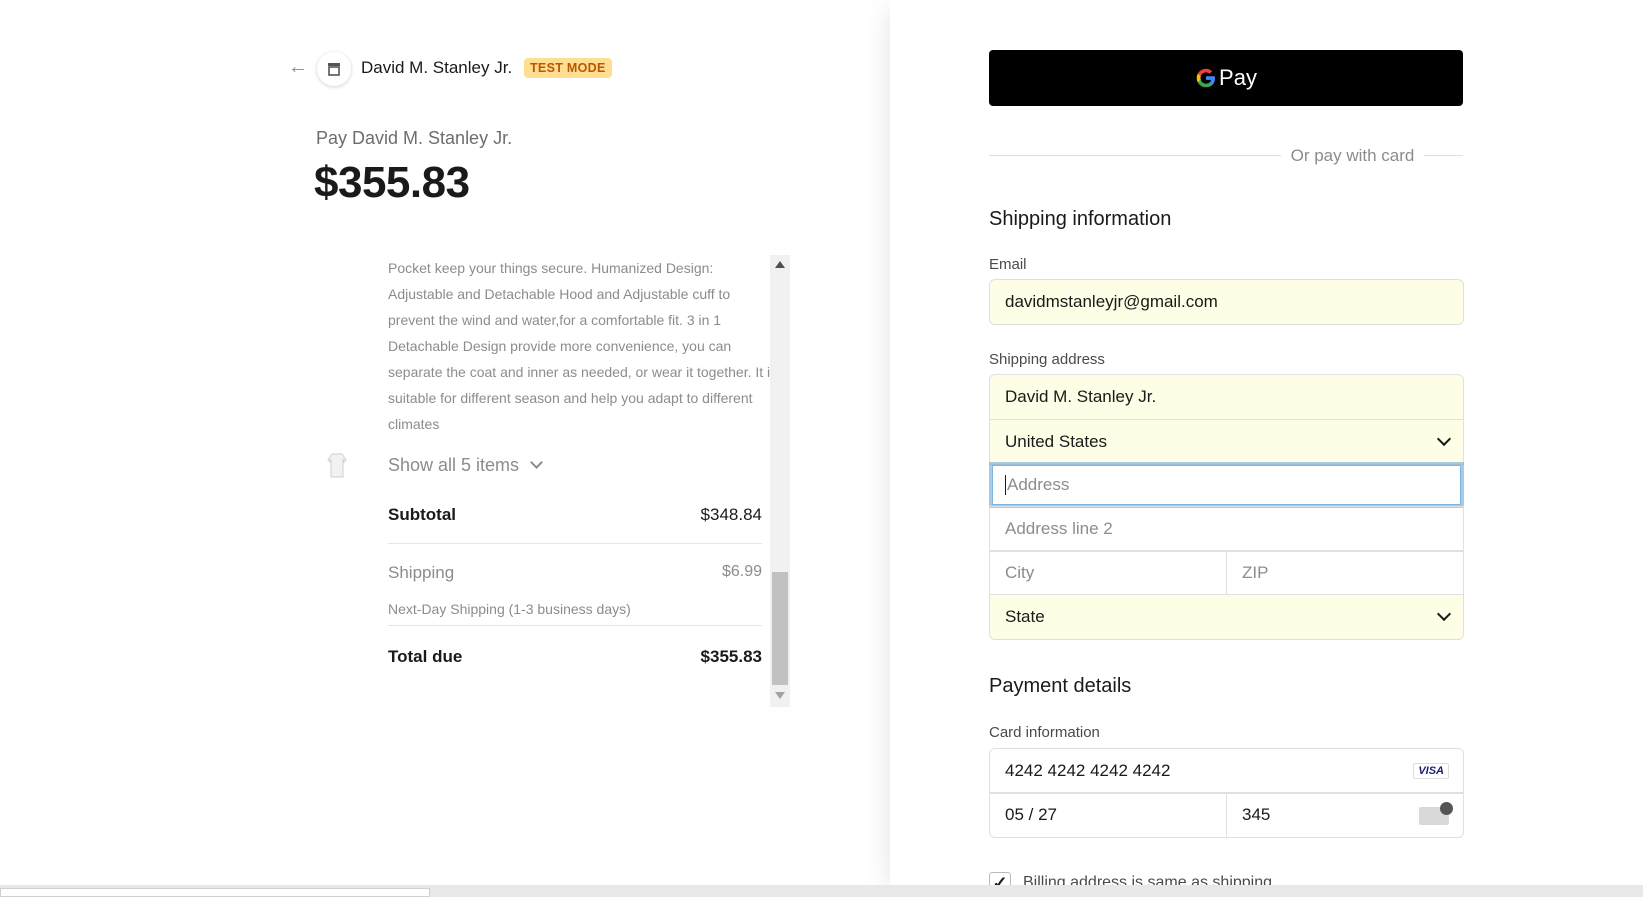 This screenshot has height=897, width=1643. I want to click on scroll-up-icon, so click(780, 264).